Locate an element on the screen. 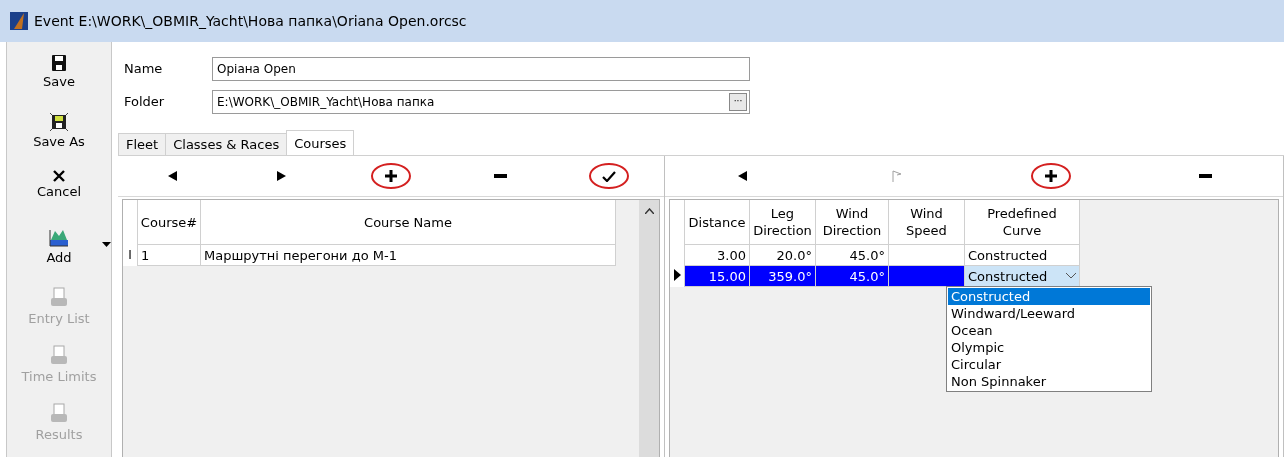 The width and height of the screenshot is (1284, 457). folder-field: E:\WORK\_OBMIR_Yacht\Нова папка ··· is located at coordinates (481, 101).